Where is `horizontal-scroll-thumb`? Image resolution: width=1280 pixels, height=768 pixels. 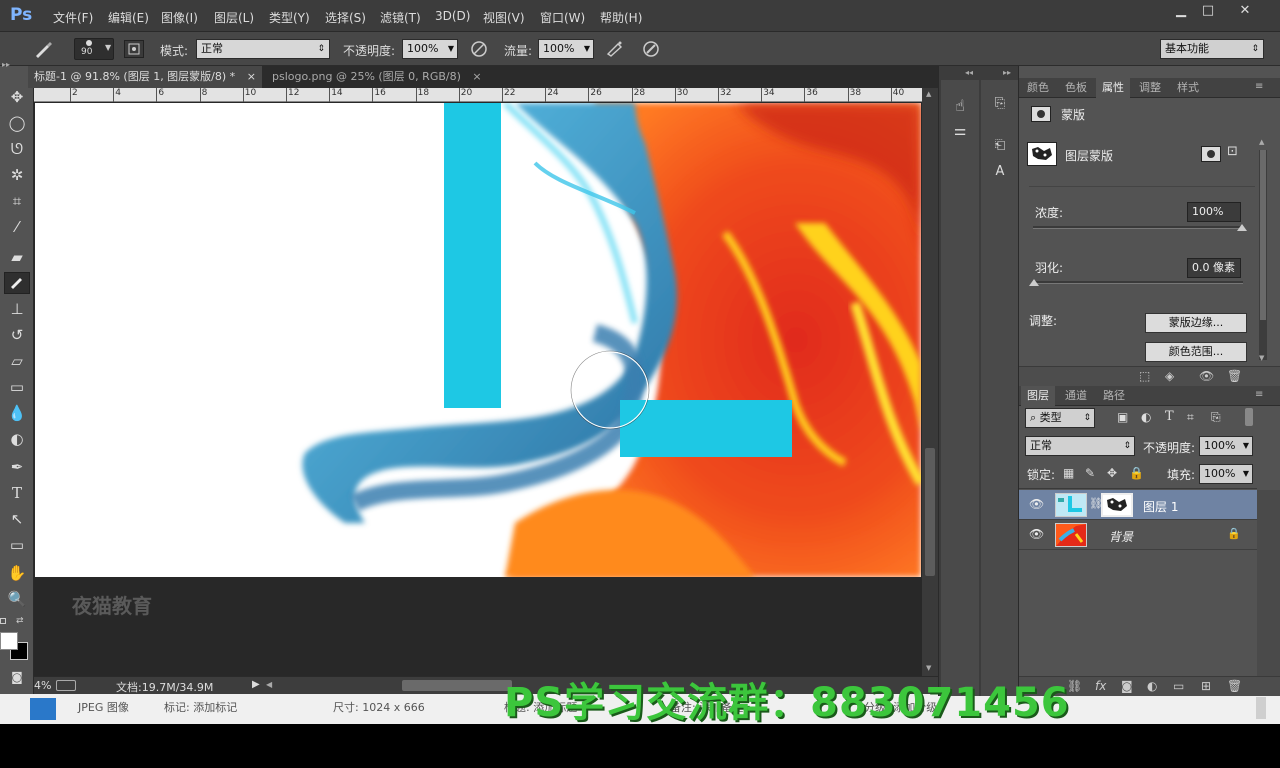 horizontal-scroll-thumb is located at coordinates (457, 685).